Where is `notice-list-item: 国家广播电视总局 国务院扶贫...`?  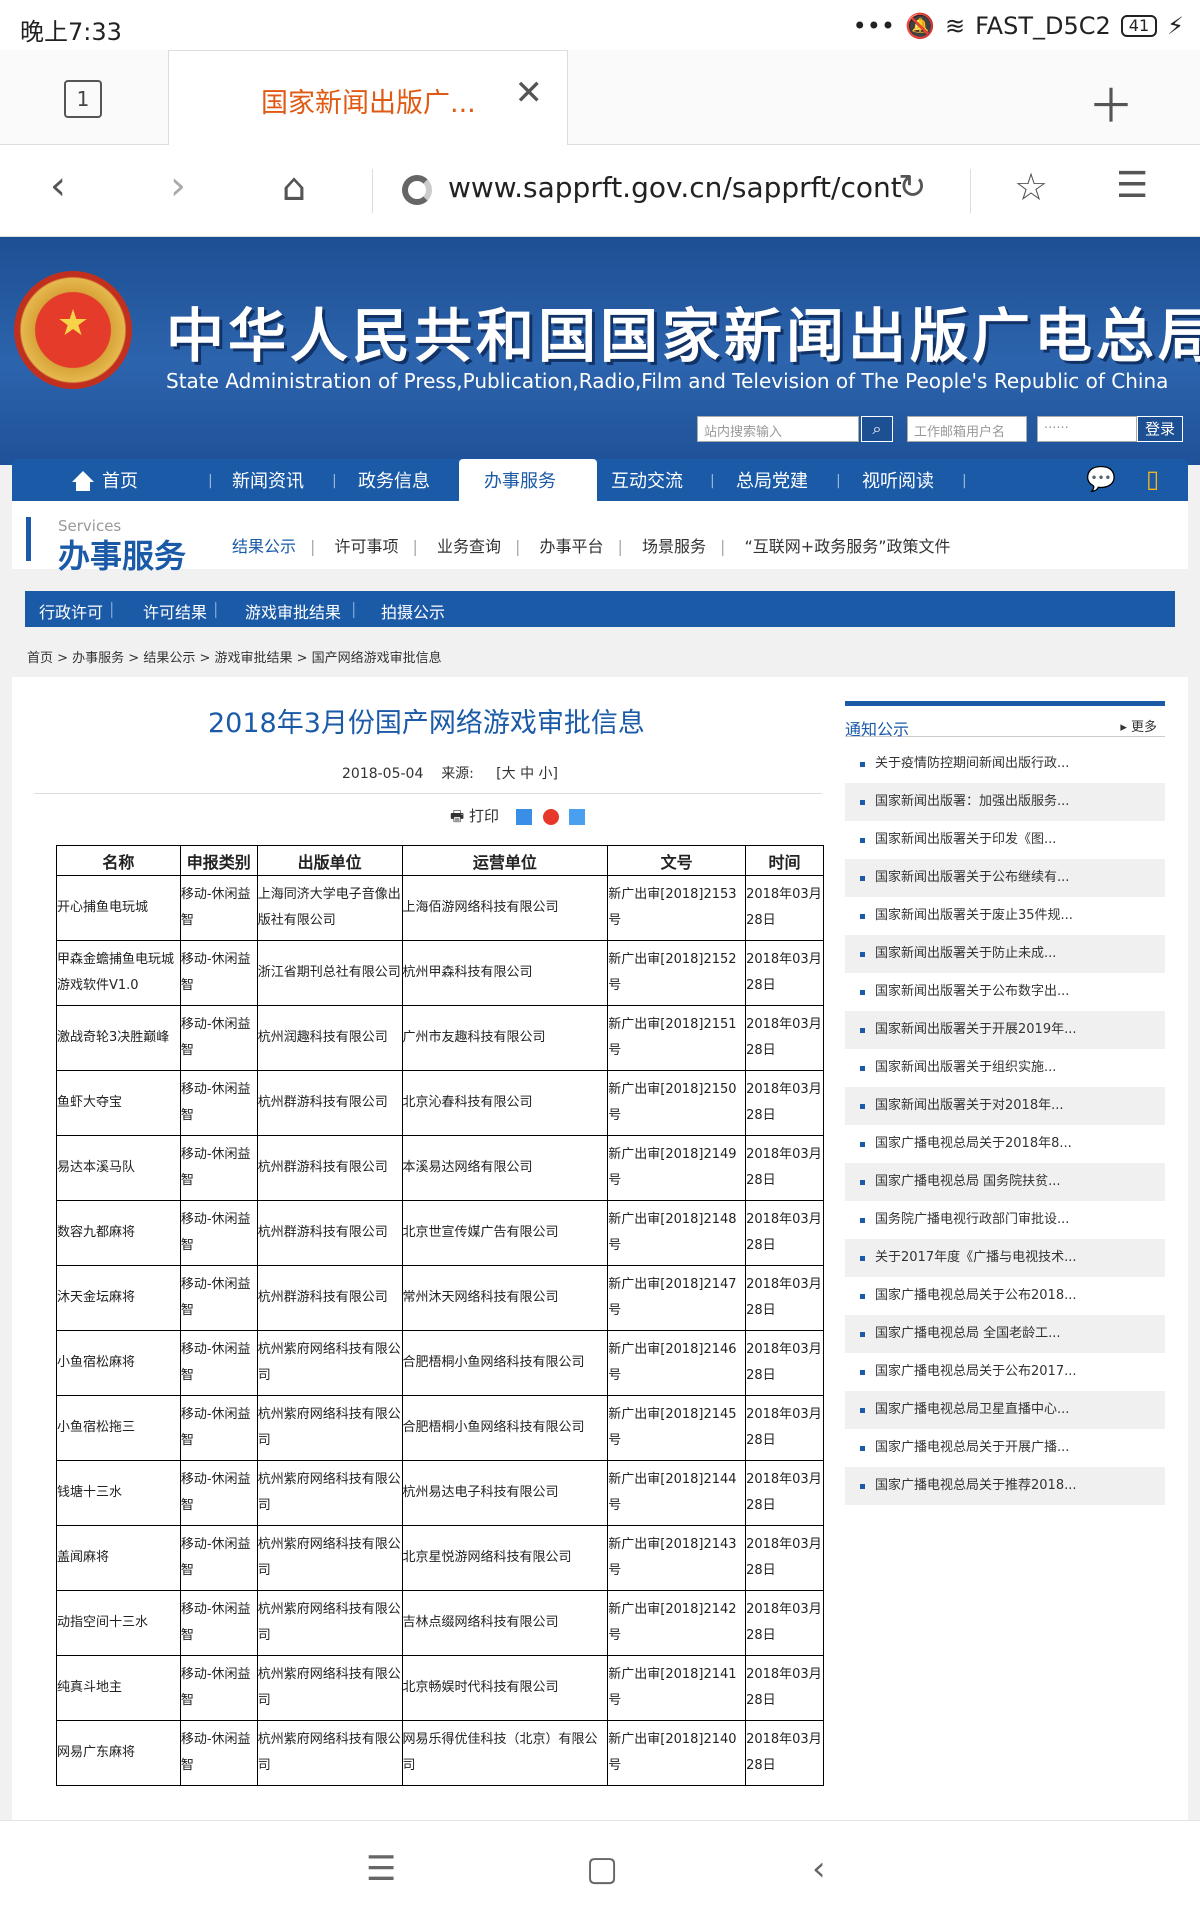 notice-list-item: 国家广播电视总局 国务院扶贫... is located at coordinates (1005, 1182).